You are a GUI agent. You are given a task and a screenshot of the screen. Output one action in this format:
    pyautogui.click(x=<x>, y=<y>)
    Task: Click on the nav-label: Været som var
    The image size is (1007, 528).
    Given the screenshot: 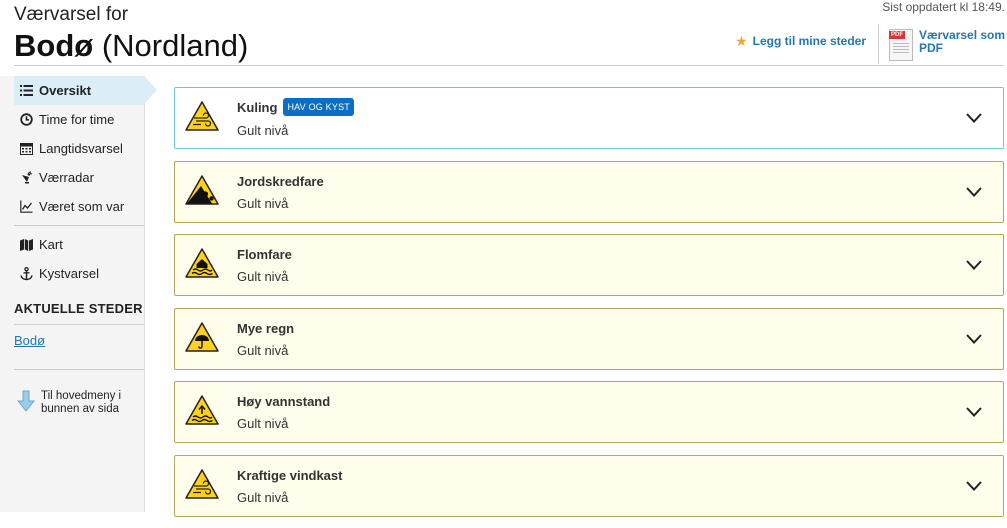 What is the action you would take?
    pyautogui.click(x=82, y=206)
    